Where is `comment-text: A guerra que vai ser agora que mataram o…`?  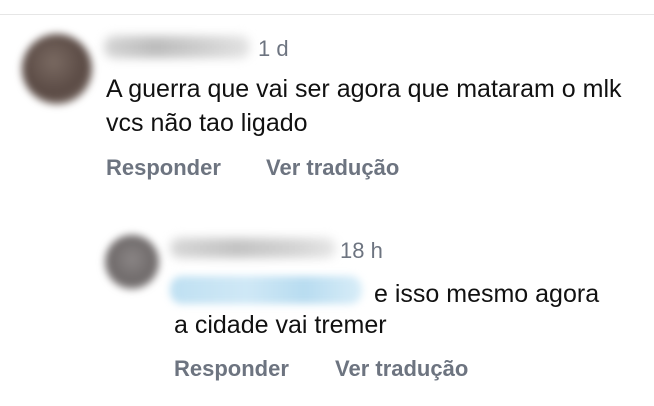 comment-text: A guerra que vai ser agora que mataram o… is located at coordinates (364, 106).